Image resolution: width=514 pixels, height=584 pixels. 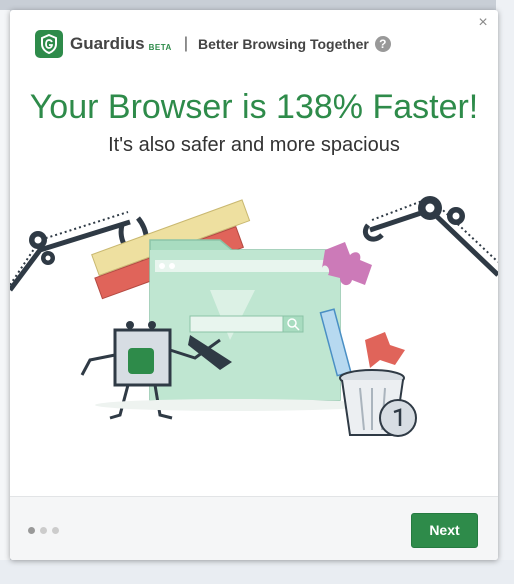 I want to click on background-page-right, so click(x=505, y=292).